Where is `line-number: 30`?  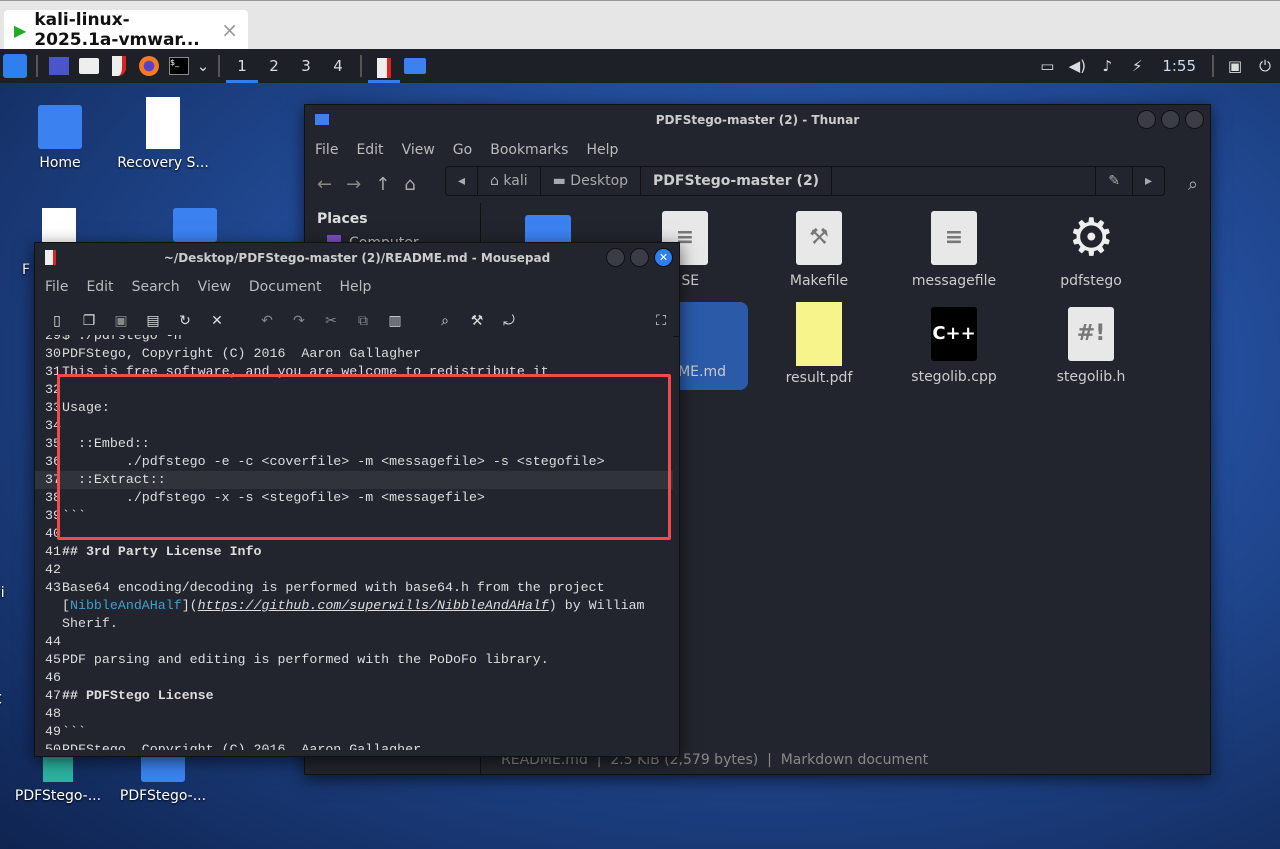
line-number: 30 is located at coordinates (53, 353).